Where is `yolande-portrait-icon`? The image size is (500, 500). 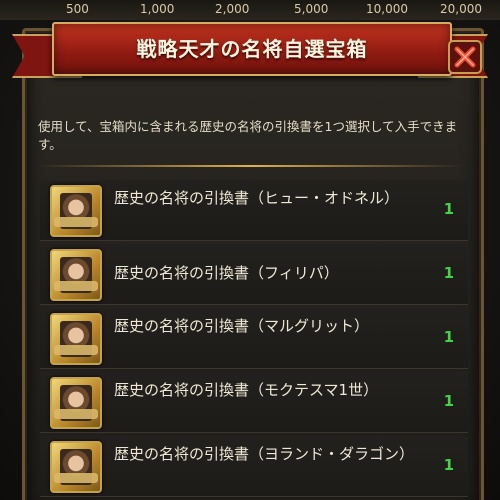 yolande-portrait-icon is located at coordinates (76, 467).